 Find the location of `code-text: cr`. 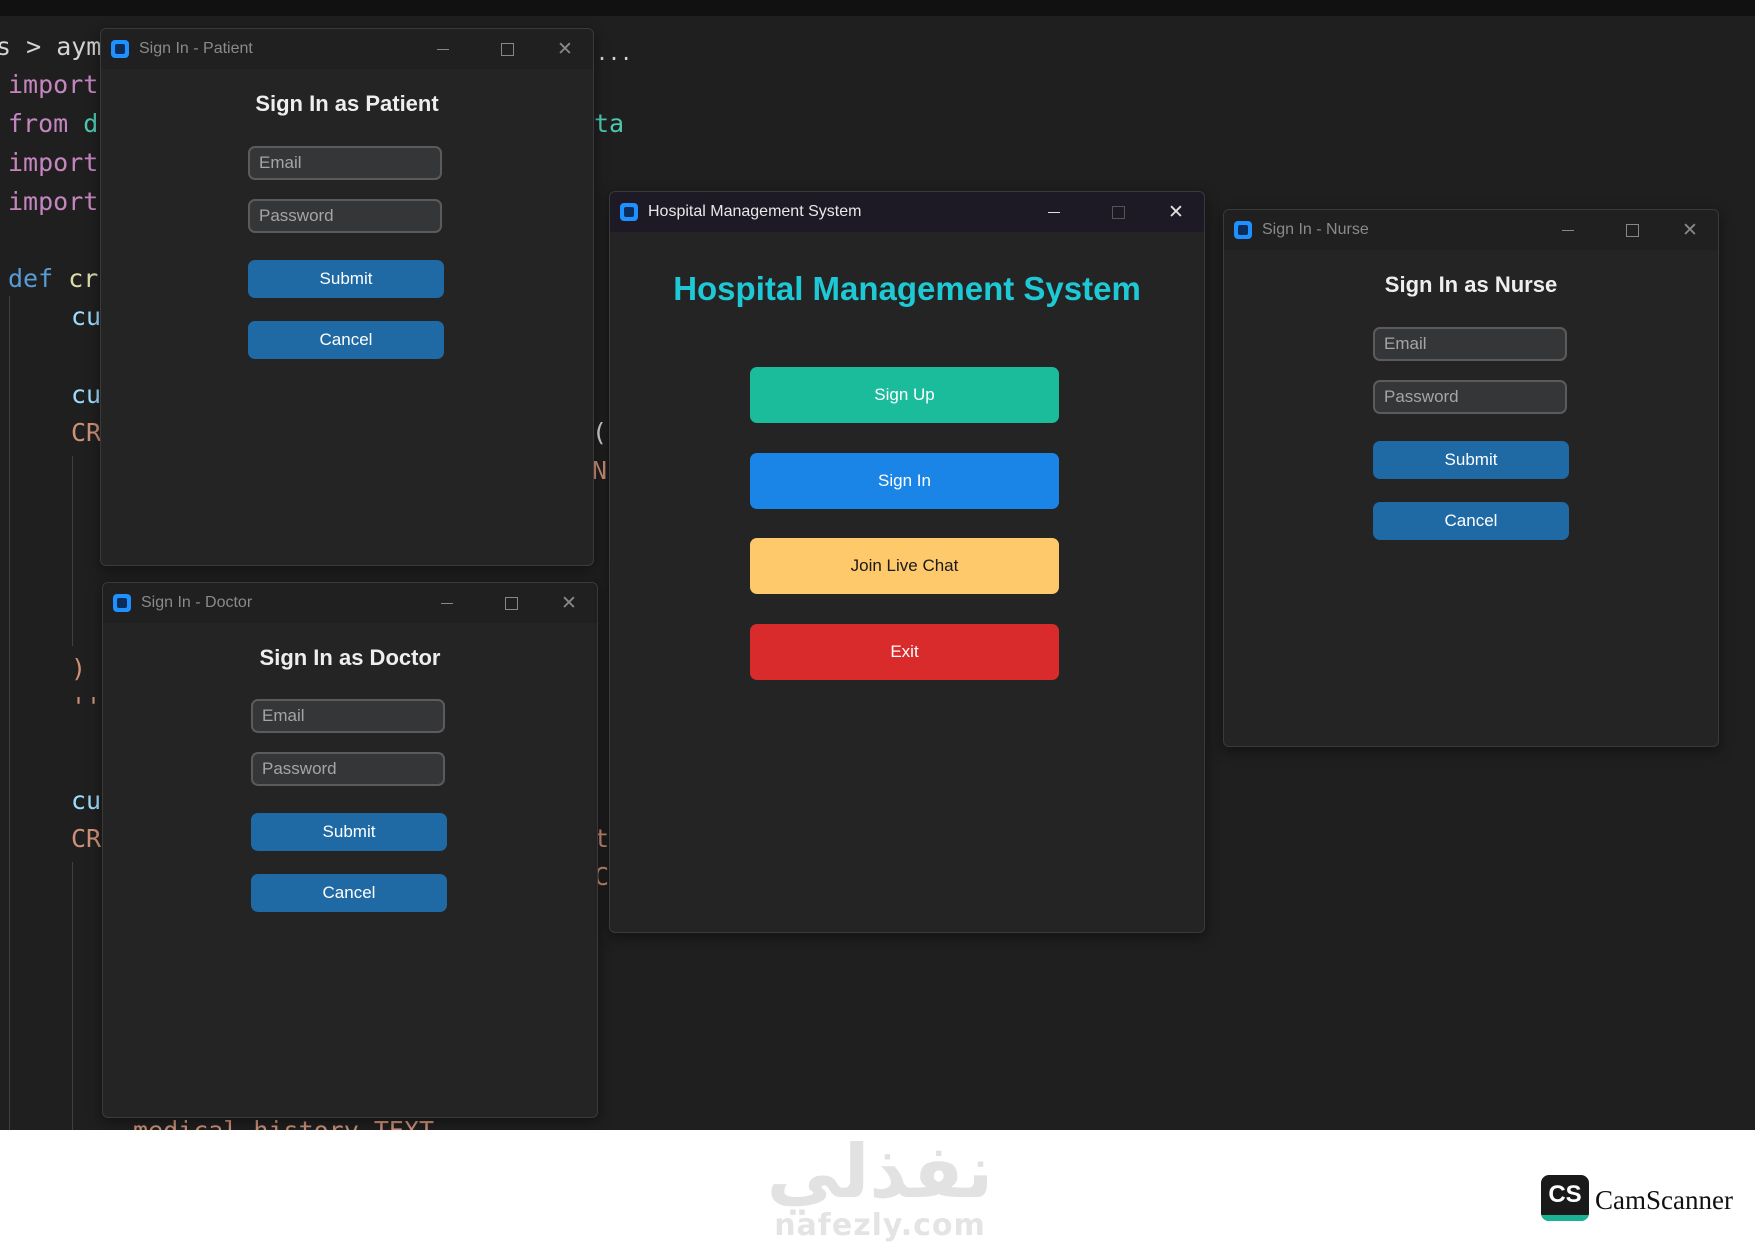

code-text: cr is located at coordinates (76, 278).